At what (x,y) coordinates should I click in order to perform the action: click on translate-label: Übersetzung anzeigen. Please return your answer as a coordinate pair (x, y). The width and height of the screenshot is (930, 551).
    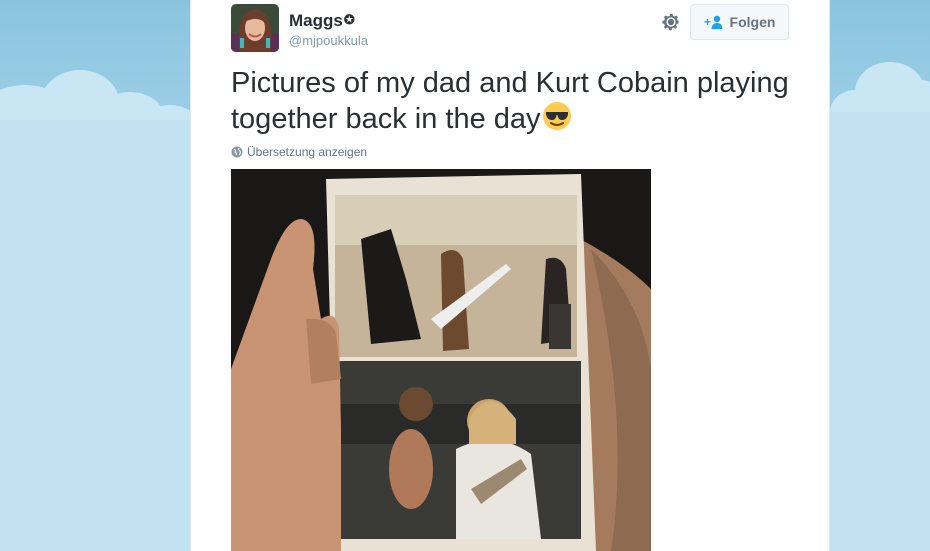
    Looking at the image, I should click on (307, 152).